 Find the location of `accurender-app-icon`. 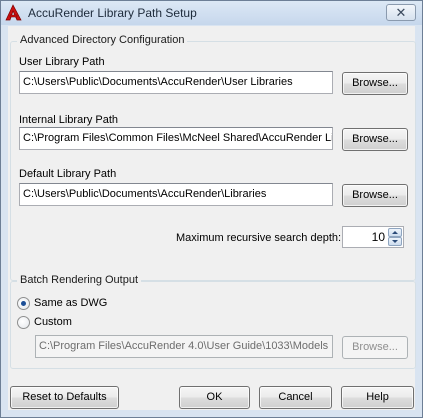

accurender-app-icon is located at coordinates (13, 12).